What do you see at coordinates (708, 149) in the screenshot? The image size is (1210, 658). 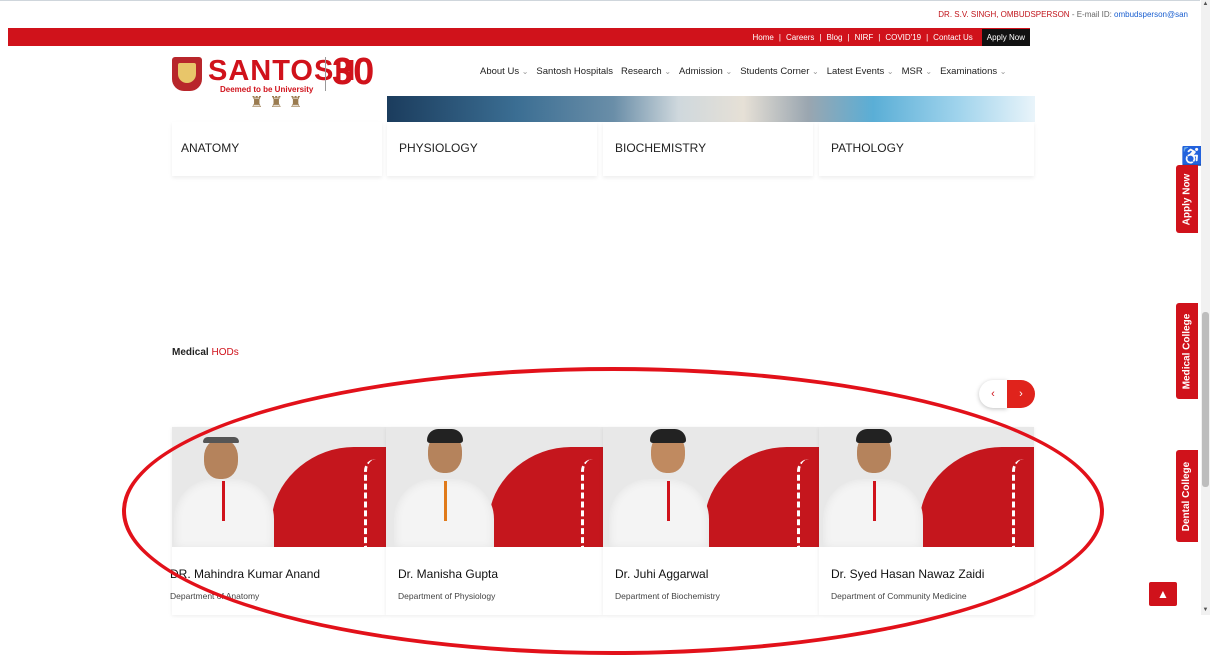 I see `dept-card-biochemistry: BIOCHEMISTRY` at bounding box center [708, 149].